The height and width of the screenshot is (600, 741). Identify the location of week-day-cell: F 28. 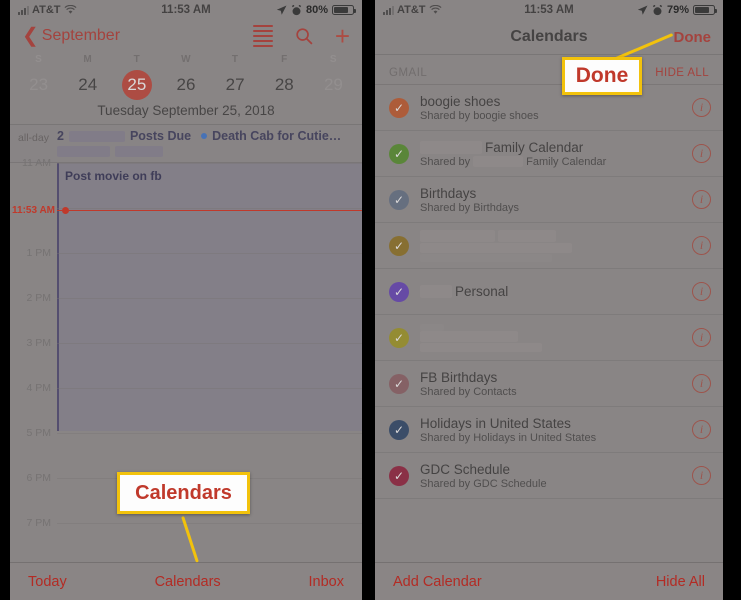
(284, 77).